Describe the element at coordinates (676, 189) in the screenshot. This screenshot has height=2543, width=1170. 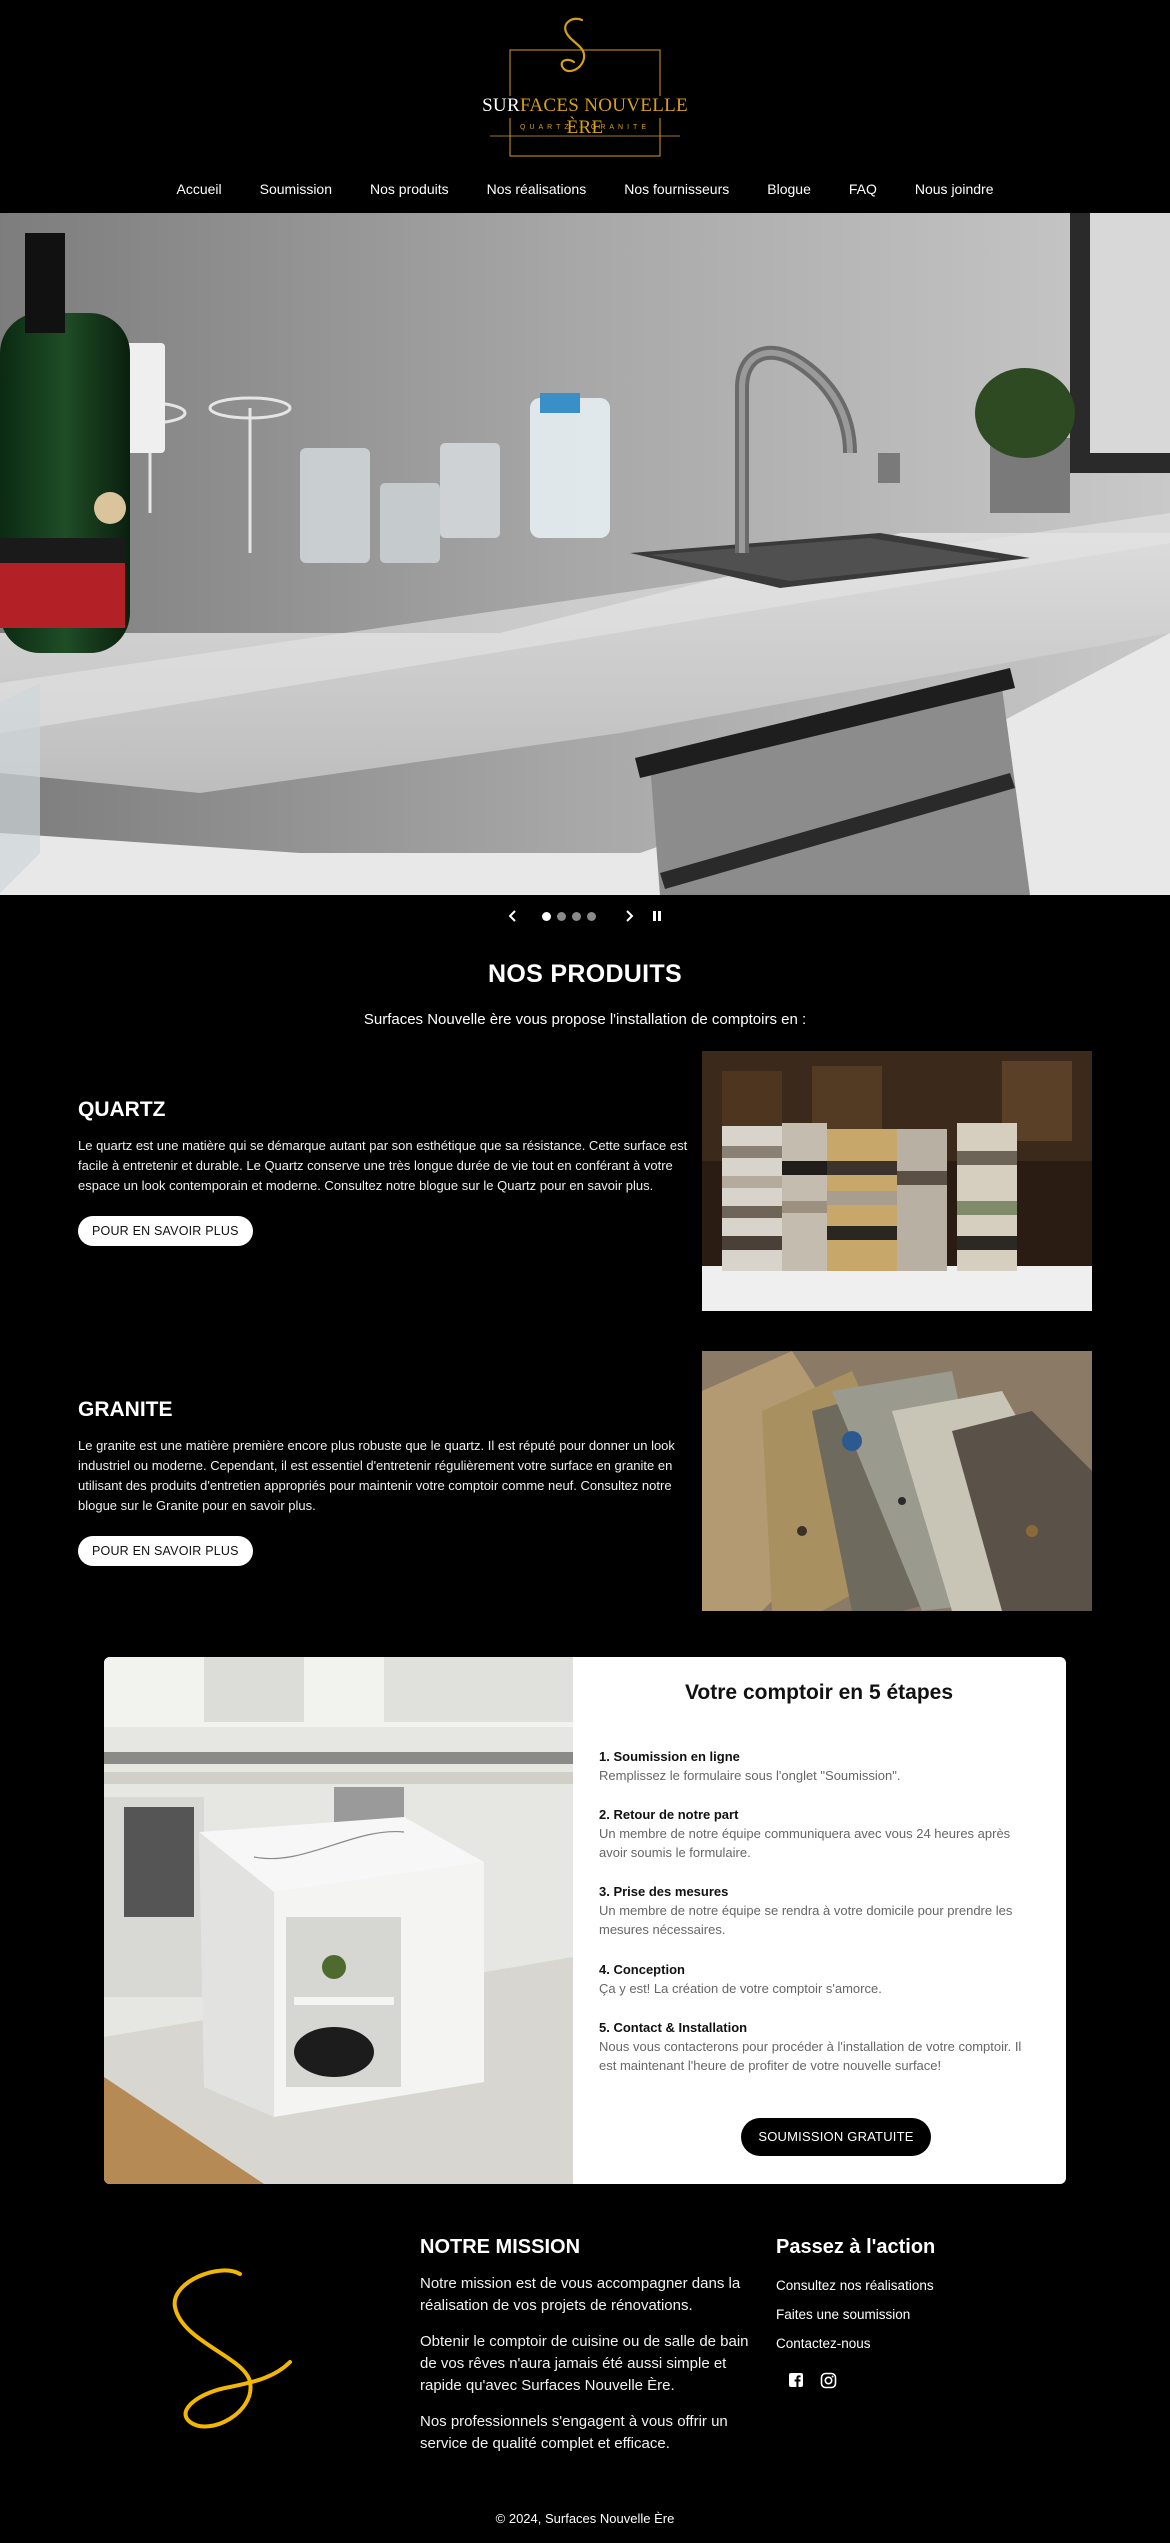
I see `nav-item-nos-fournisseurs: Nos fournisseurs` at that location.